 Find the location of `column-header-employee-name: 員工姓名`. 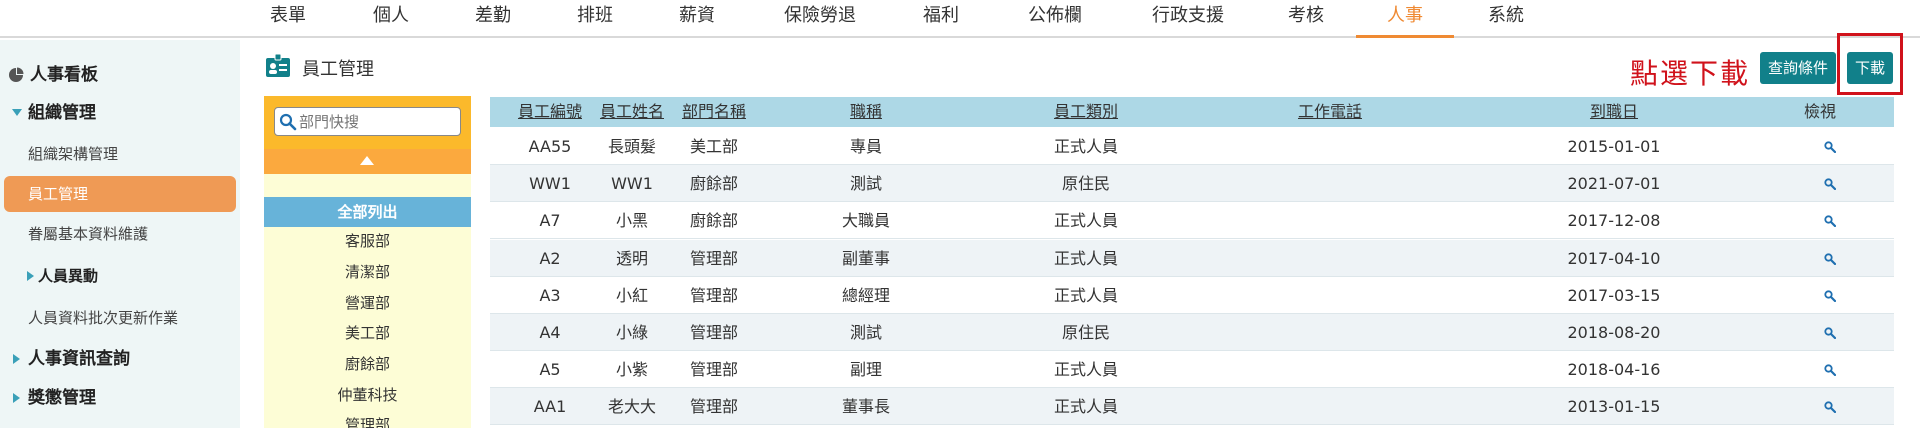

column-header-employee-name: 員工姓名 is located at coordinates (632, 112).